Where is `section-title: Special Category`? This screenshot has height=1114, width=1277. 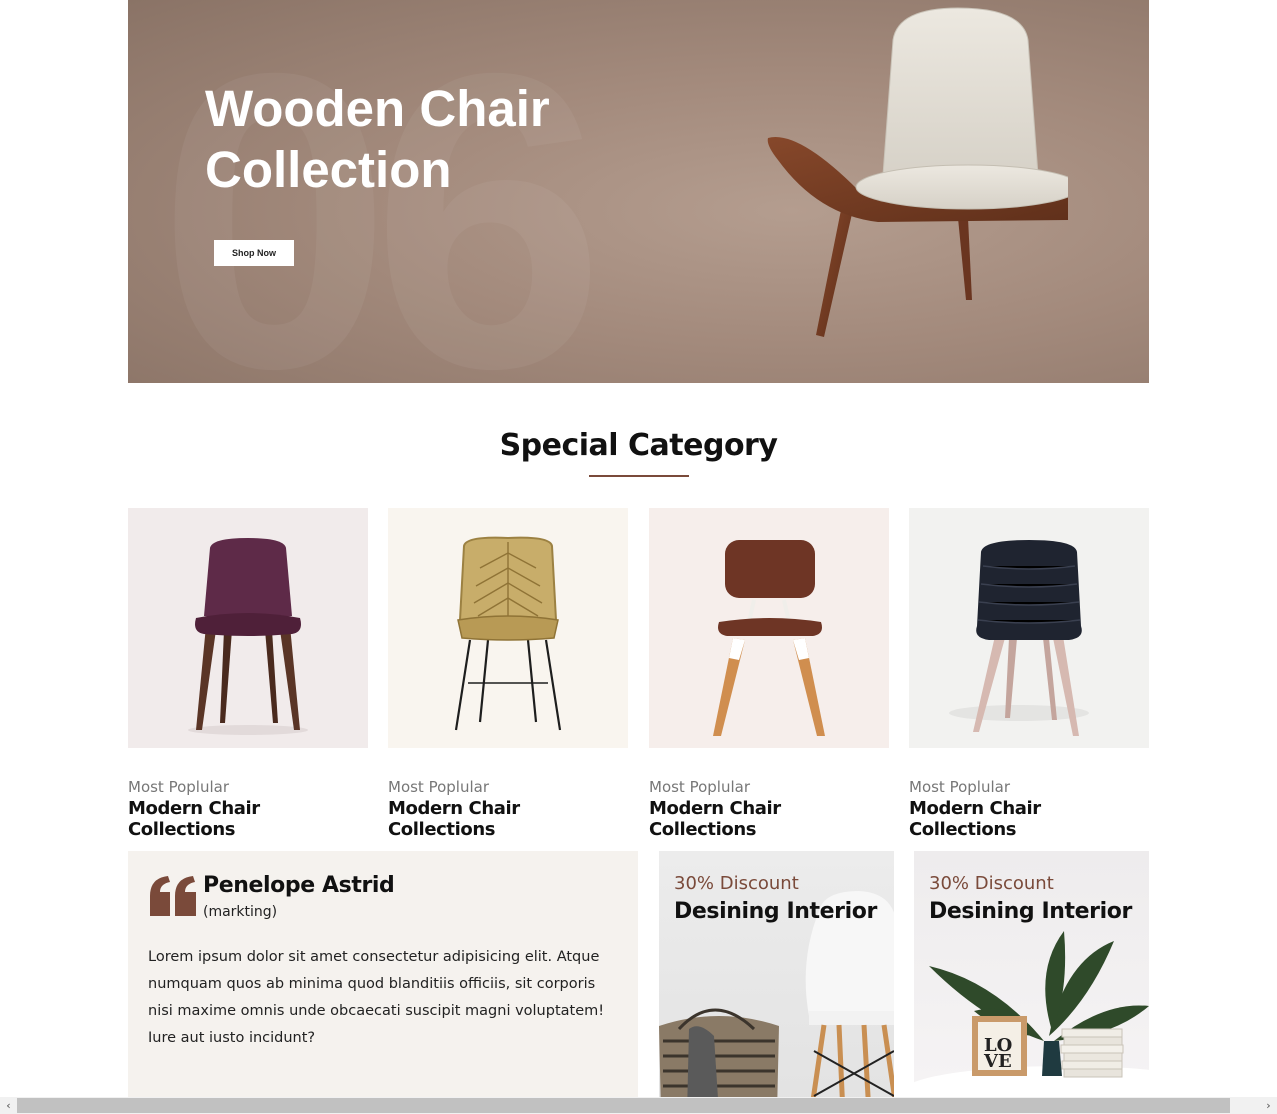 section-title: Special Category is located at coordinates (638, 445).